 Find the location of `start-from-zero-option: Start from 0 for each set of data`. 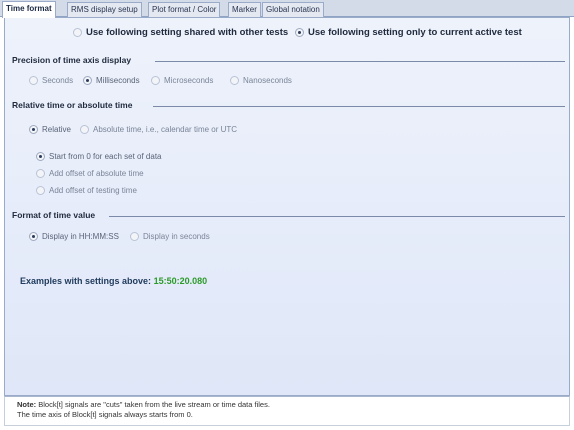

start-from-zero-option: Start from 0 for each set of data is located at coordinates (99, 156).